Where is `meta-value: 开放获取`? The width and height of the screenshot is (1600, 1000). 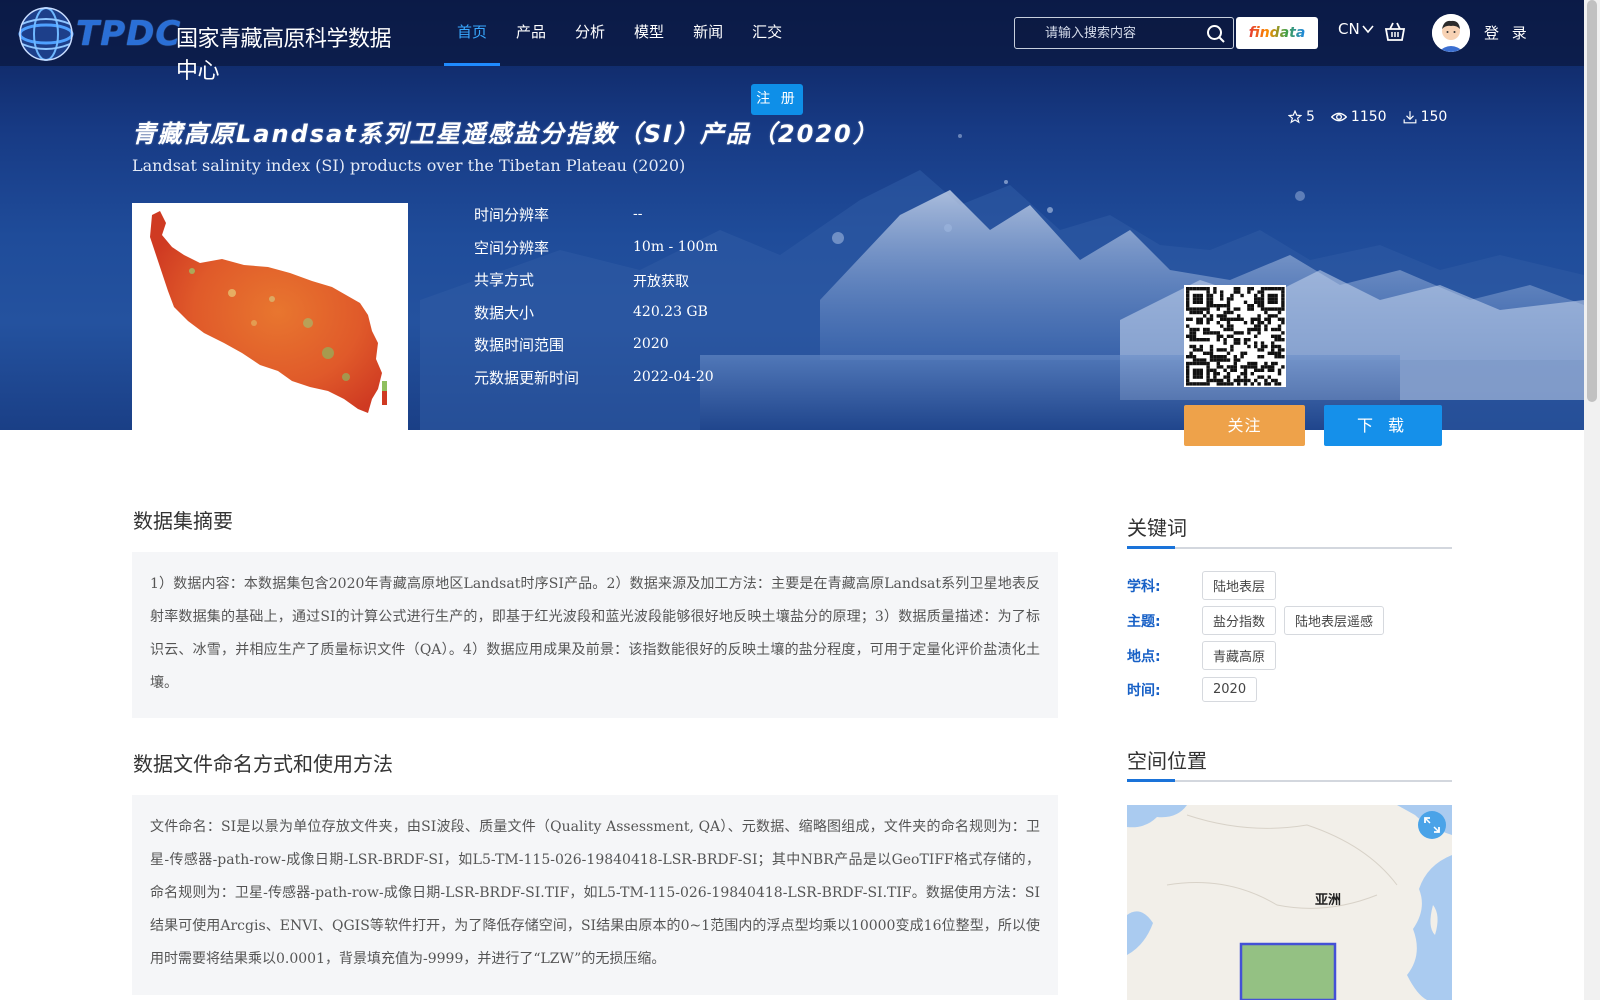 meta-value: 开放获取 is located at coordinates (661, 282).